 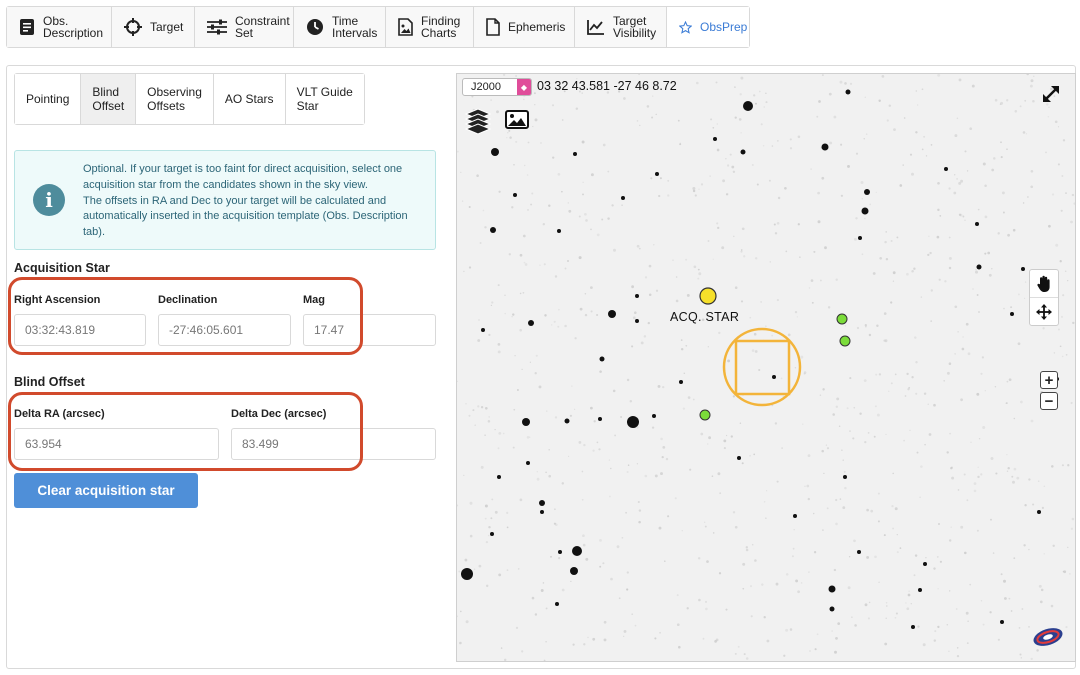 What do you see at coordinates (497, 87) in the screenshot?
I see `coordinate-frame-select: J2000 ◆` at bounding box center [497, 87].